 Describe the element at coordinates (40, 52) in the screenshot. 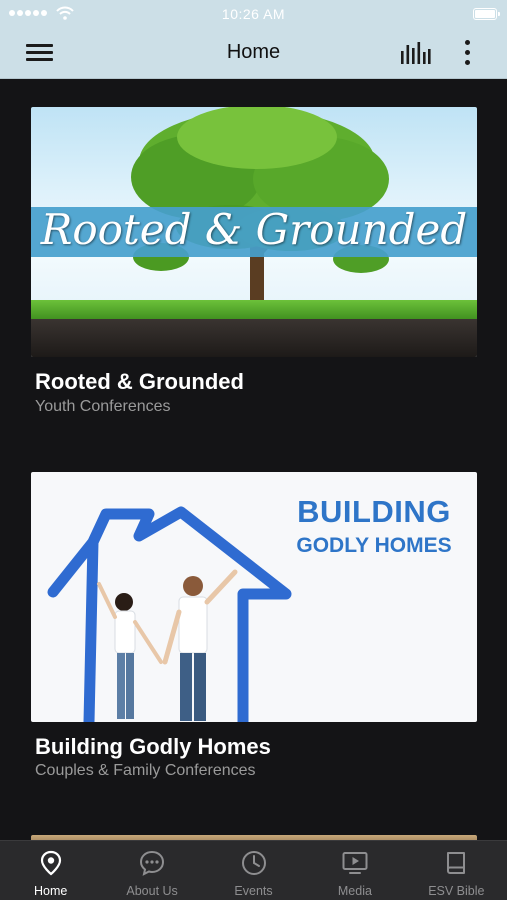

I see `hamburger-menu-icon` at that location.